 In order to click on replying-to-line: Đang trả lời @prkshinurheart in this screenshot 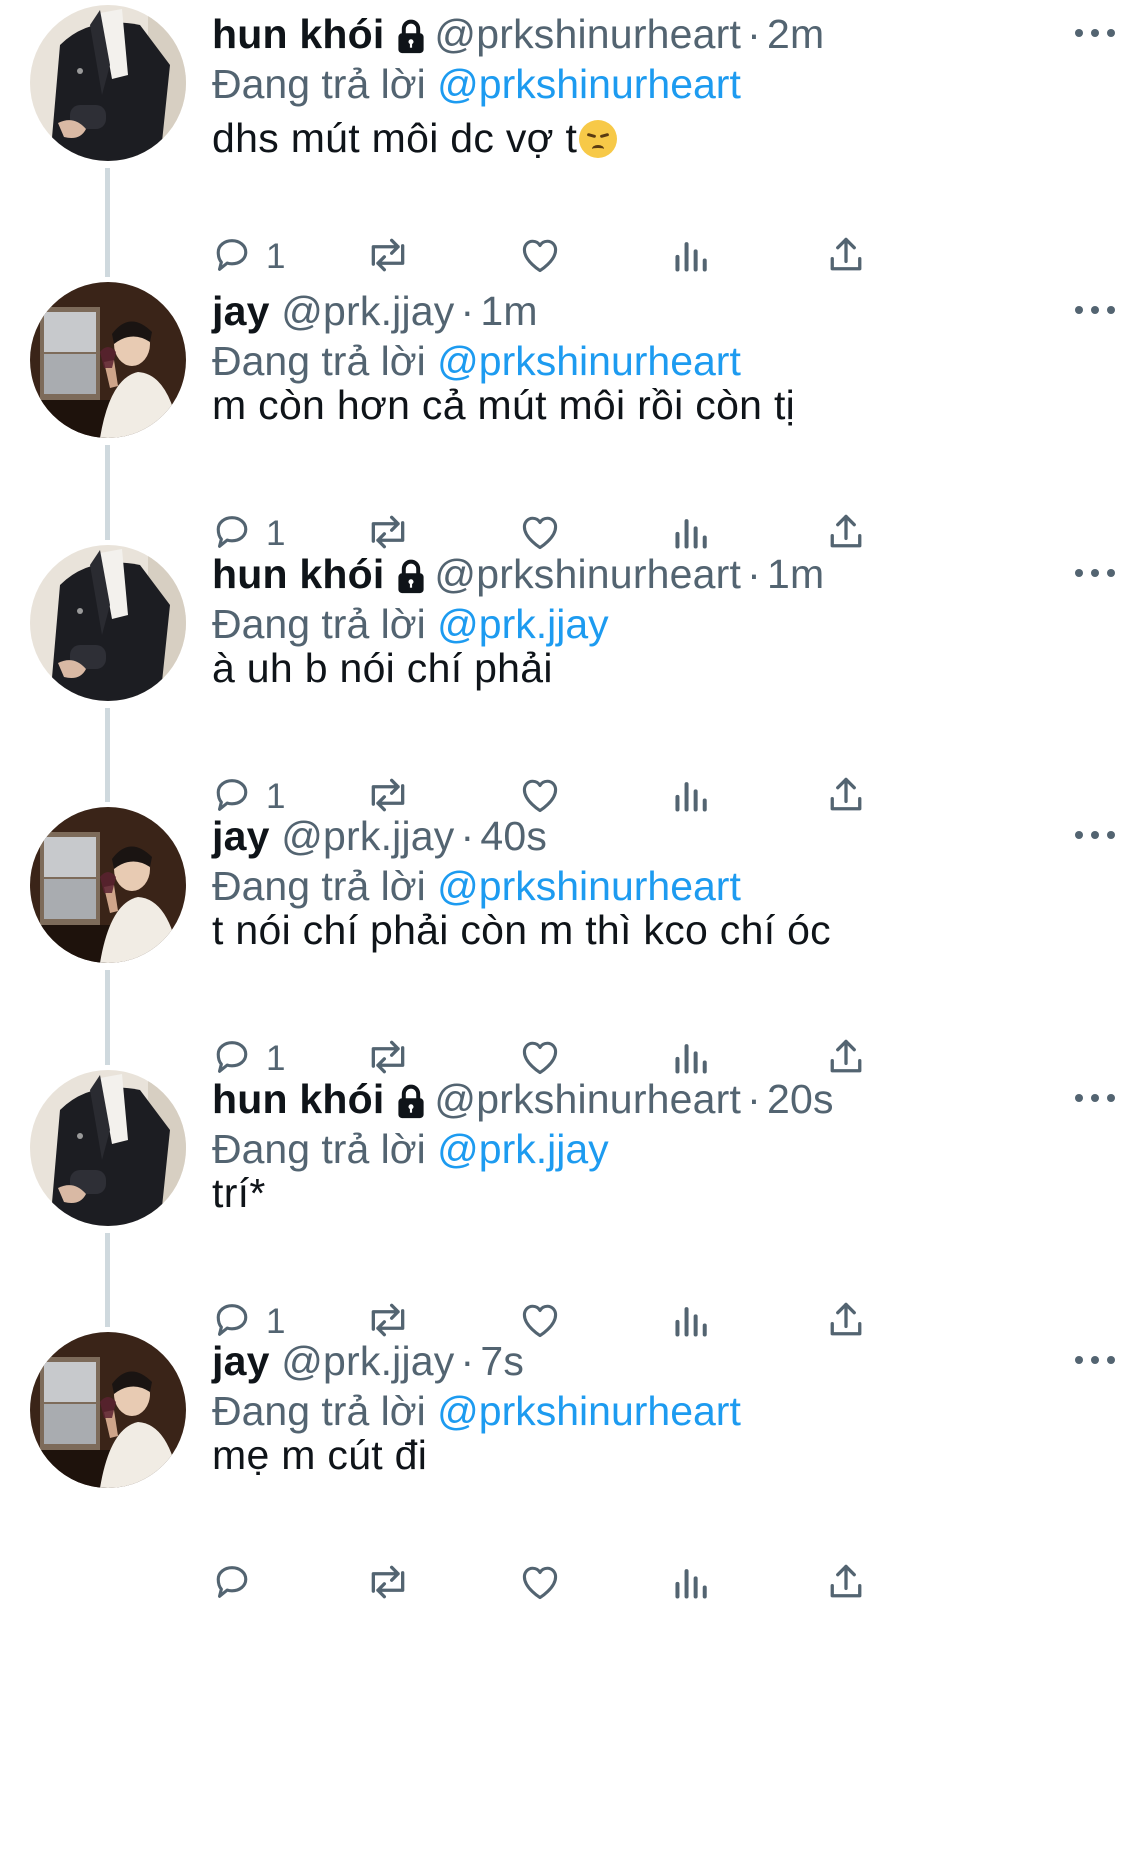, I will do `click(476, 84)`.